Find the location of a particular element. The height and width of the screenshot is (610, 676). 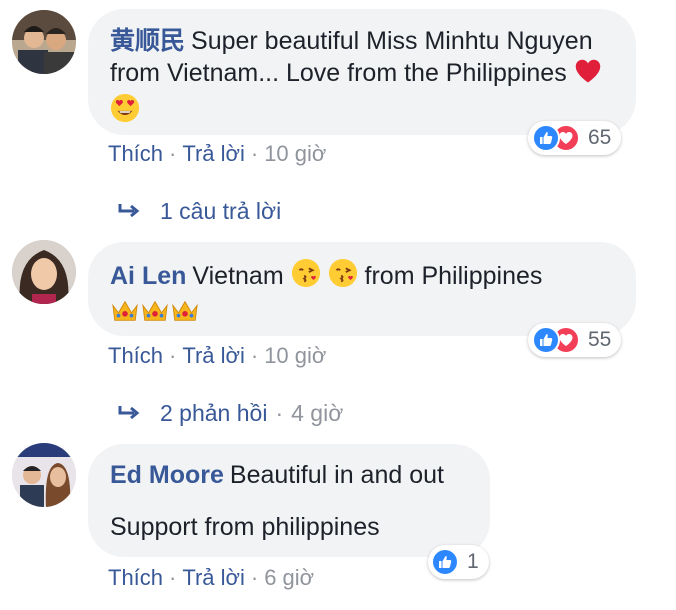

replies-count: 2 phản hồi is located at coordinates (213, 413).